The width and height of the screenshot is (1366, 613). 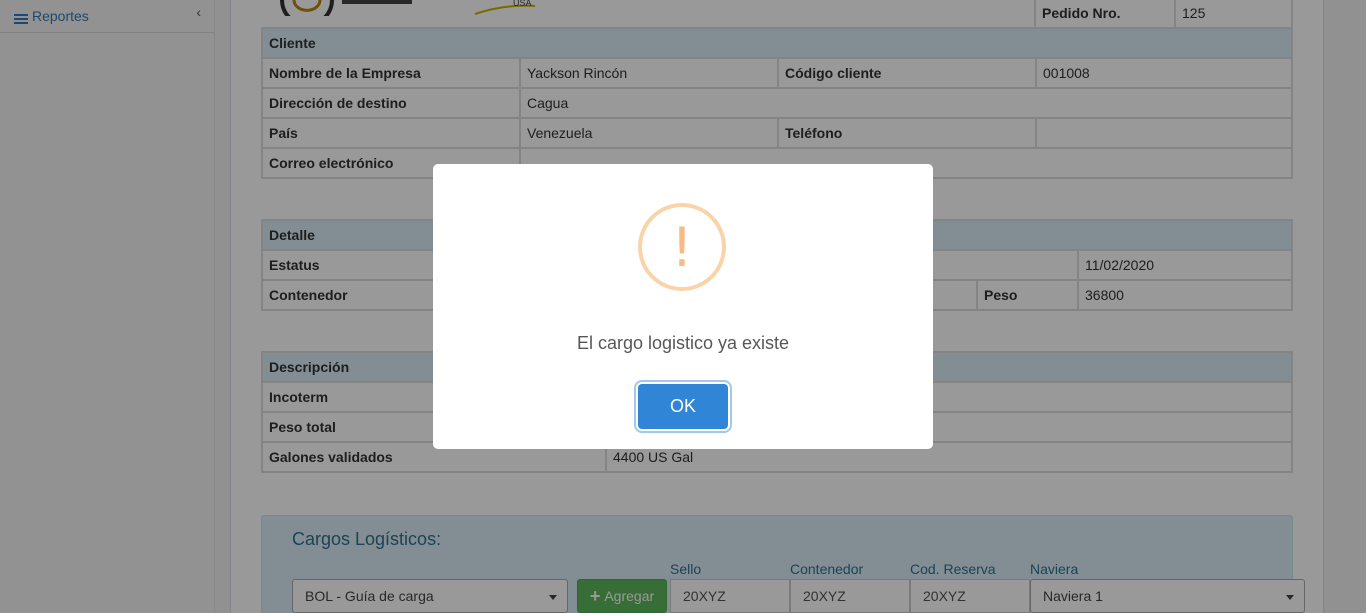 What do you see at coordinates (683, 343) in the screenshot?
I see `alert-message: El cargo logistico ya existe` at bounding box center [683, 343].